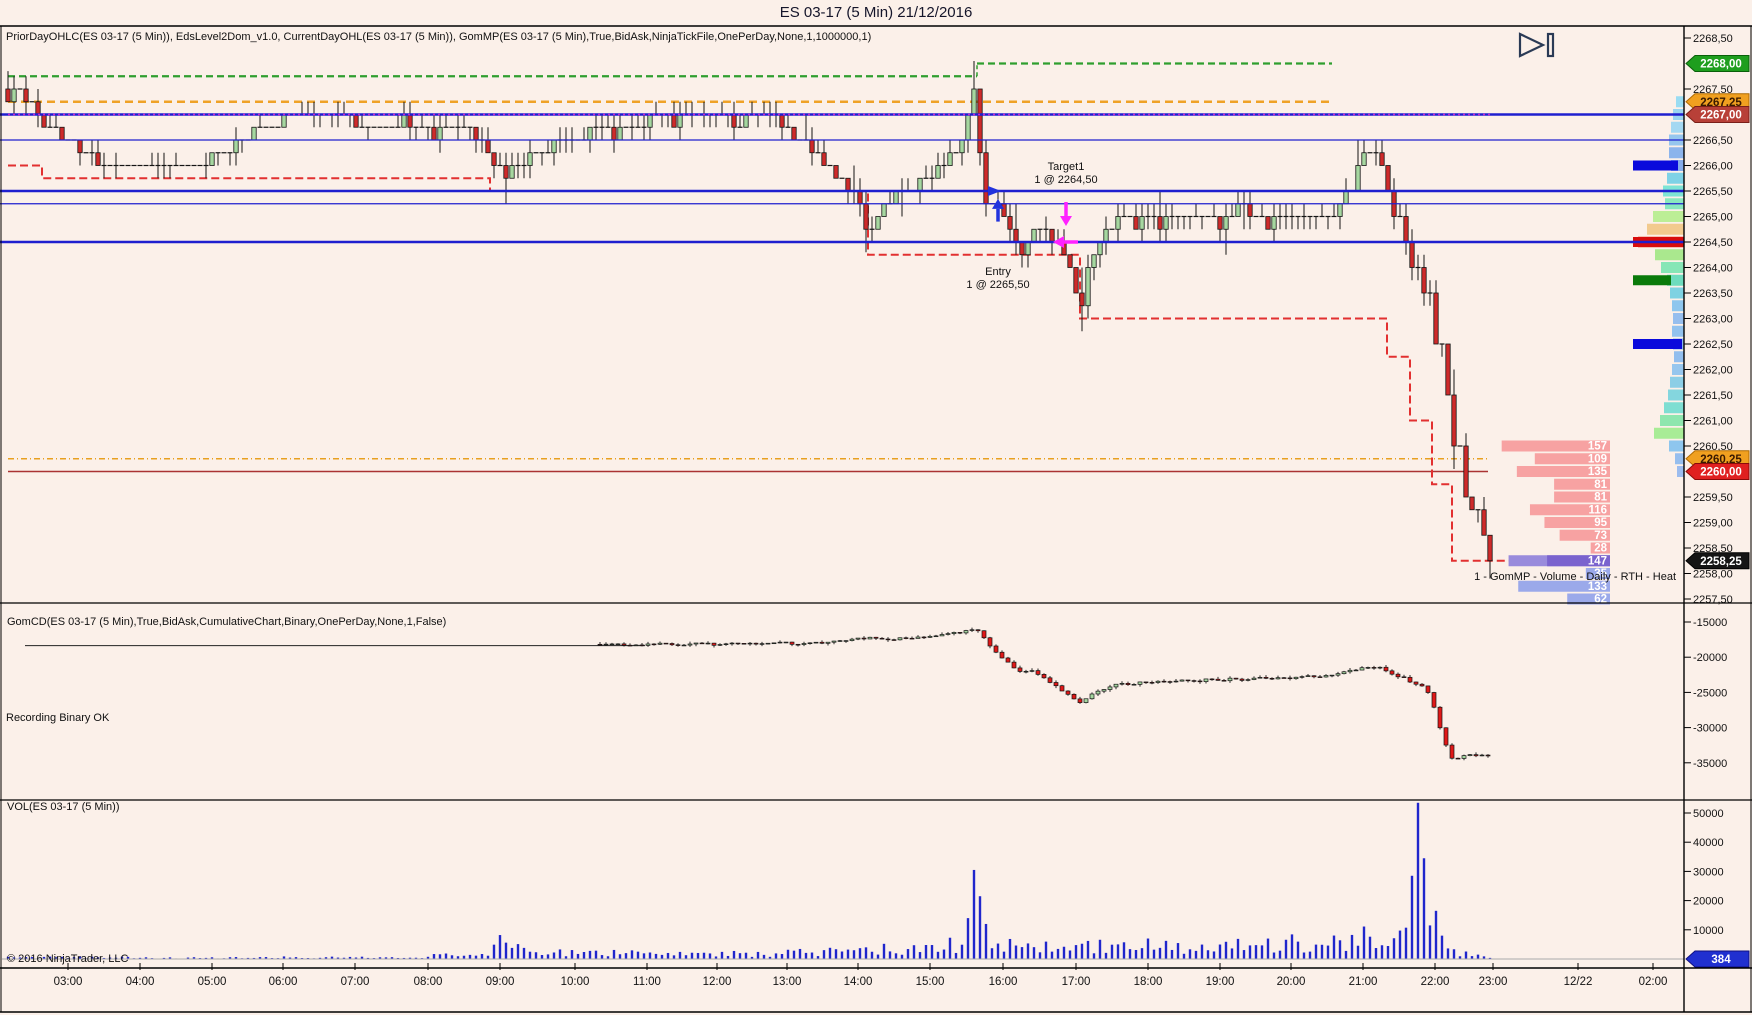 The width and height of the screenshot is (1752, 1015). Describe the element at coordinates (1003, 982) in the screenshot. I see `time-tick-label: 16:00` at that location.